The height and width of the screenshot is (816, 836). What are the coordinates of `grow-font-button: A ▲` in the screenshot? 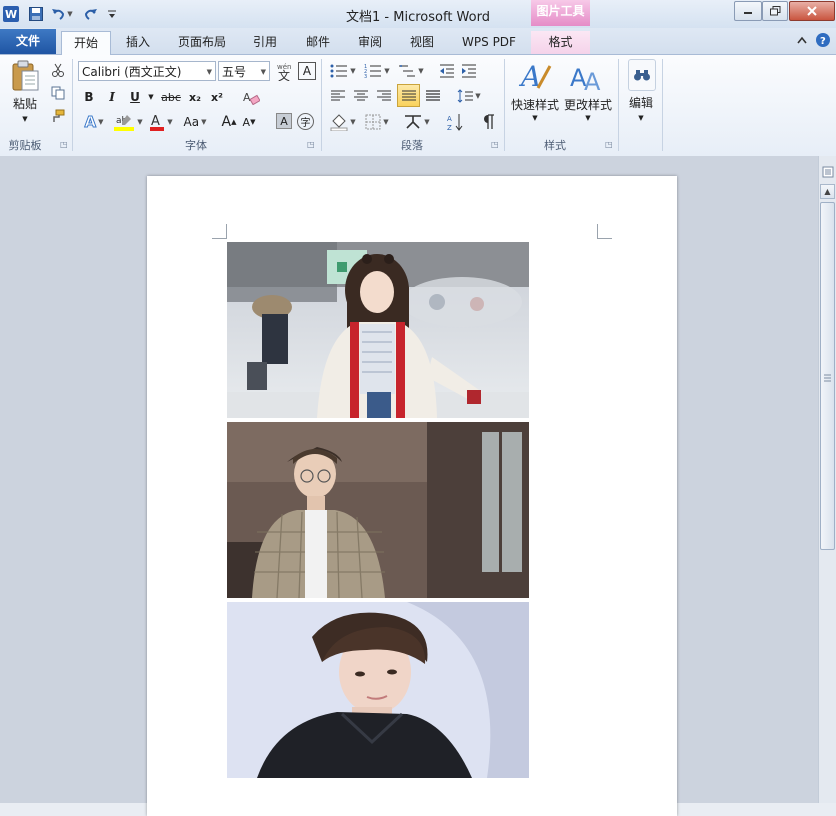 It's located at (229, 122).